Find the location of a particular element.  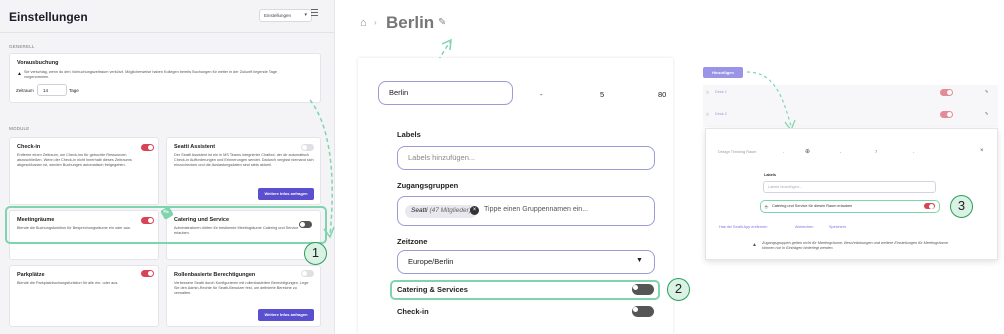

room-row-1-toggle is located at coordinates (946, 92).